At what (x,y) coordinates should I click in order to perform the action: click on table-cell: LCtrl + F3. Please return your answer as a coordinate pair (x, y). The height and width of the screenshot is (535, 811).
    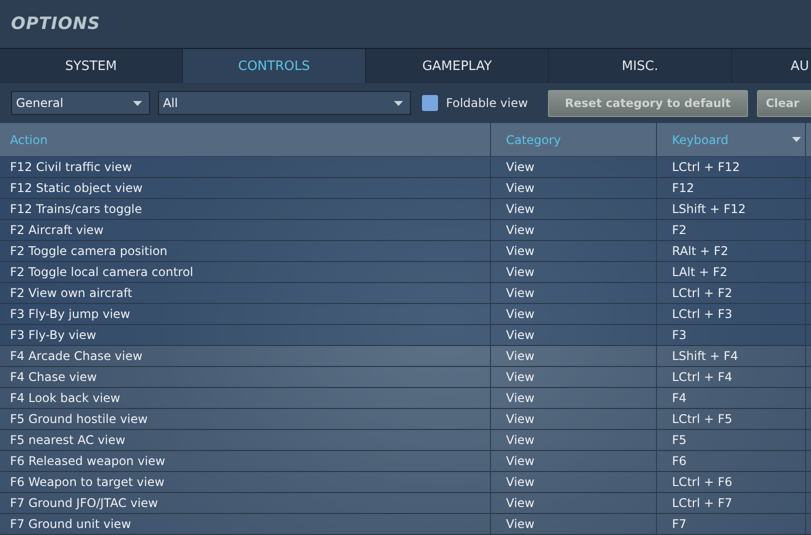
    Looking at the image, I should click on (731, 314).